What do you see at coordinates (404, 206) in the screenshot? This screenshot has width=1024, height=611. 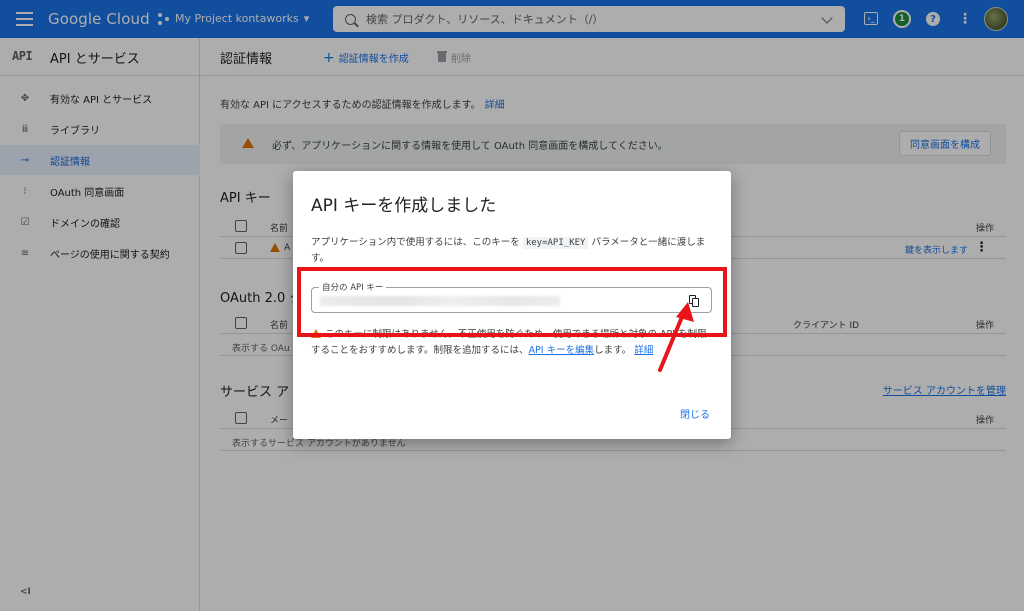 I see `dialog-title: API キーを作成しました` at bounding box center [404, 206].